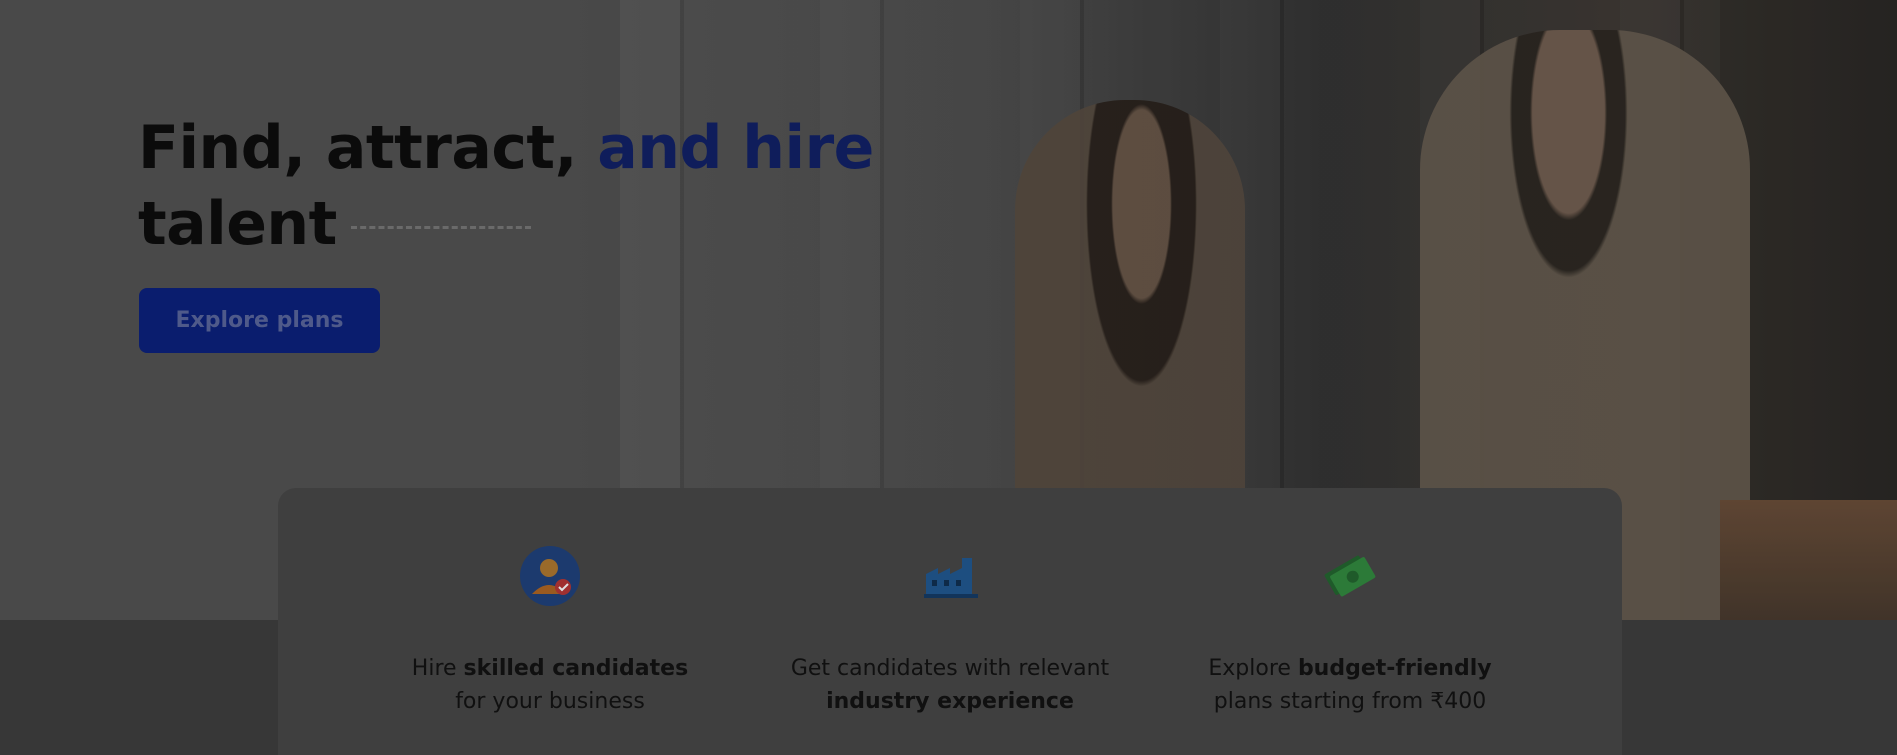 This screenshot has height=755, width=1897. Describe the element at coordinates (1350, 576) in the screenshot. I see `money-cash-icon` at that location.